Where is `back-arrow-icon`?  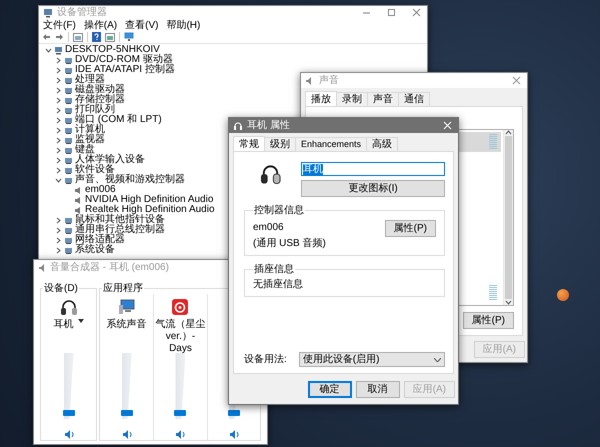
back-arrow-icon is located at coordinates (46, 37).